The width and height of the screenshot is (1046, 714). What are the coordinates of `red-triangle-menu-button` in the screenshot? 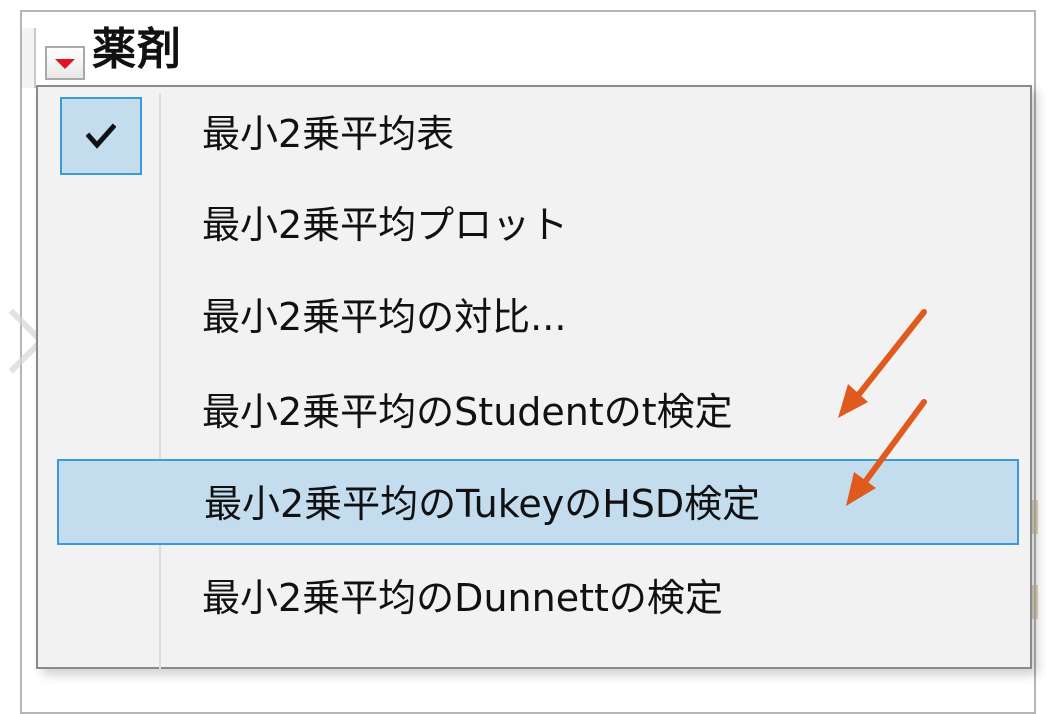 It's located at (65, 63).